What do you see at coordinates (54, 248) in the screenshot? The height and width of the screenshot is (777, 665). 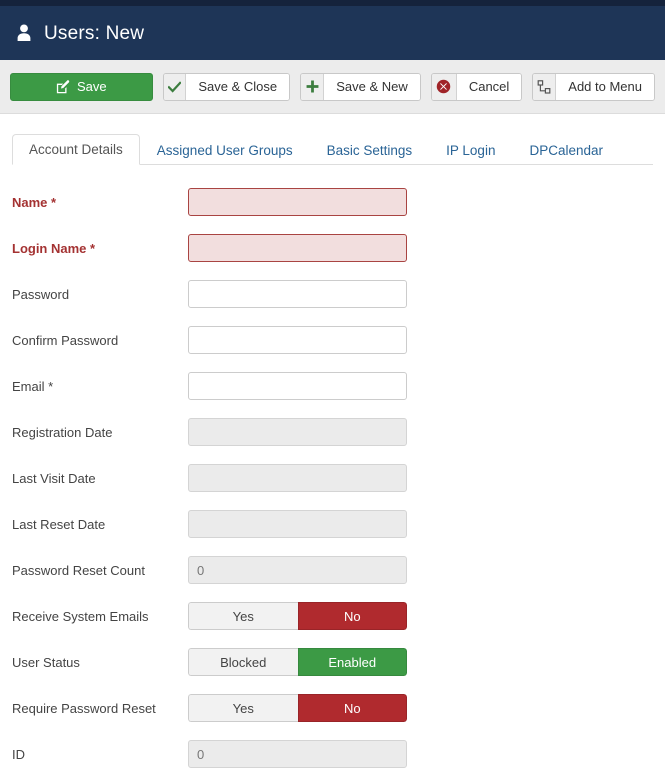 I see `field-label: Login Name *` at bounding box center [54, 248].